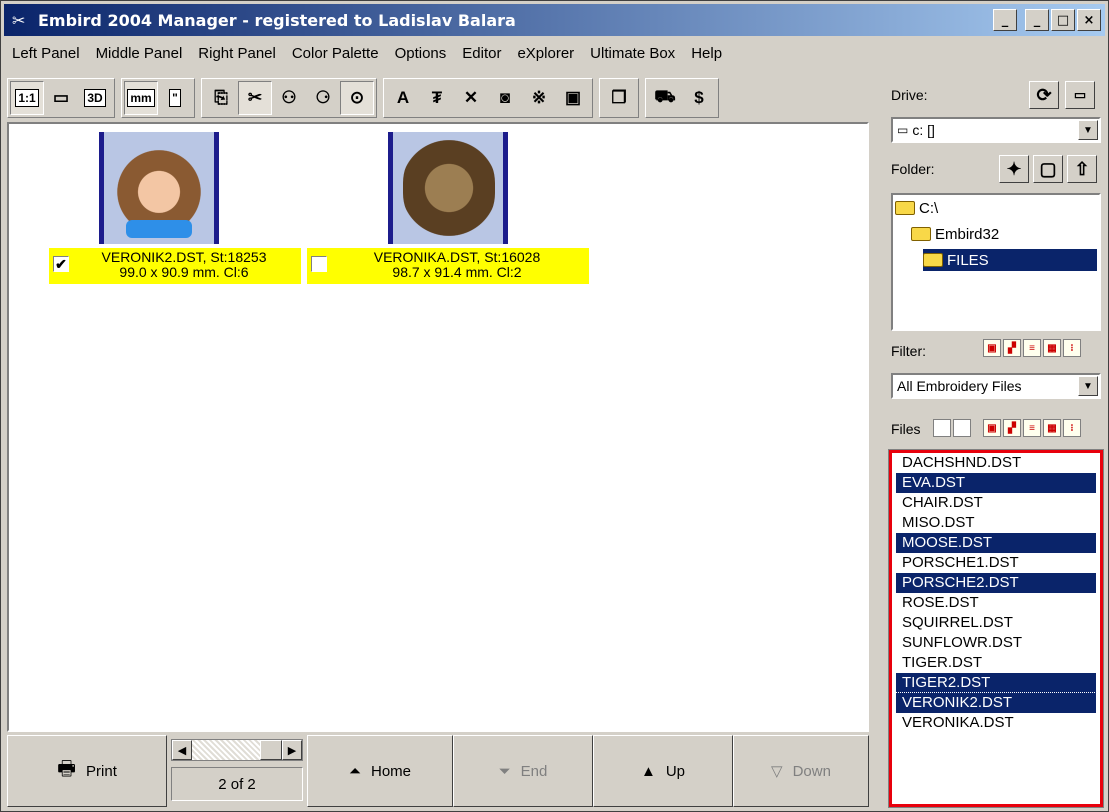 The width and height of the screenshot is (1109, 812). What do you see at coordinates (933, 260) in the screenshot?
I see `open-folder-icon` at bounding box center [933, 260].